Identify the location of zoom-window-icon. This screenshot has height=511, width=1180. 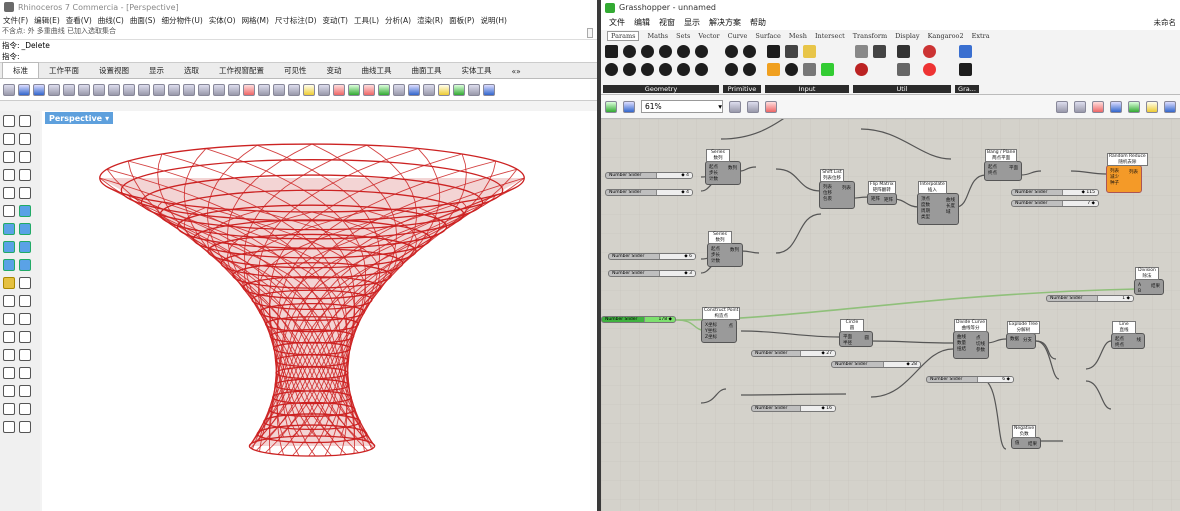
(189, 89).